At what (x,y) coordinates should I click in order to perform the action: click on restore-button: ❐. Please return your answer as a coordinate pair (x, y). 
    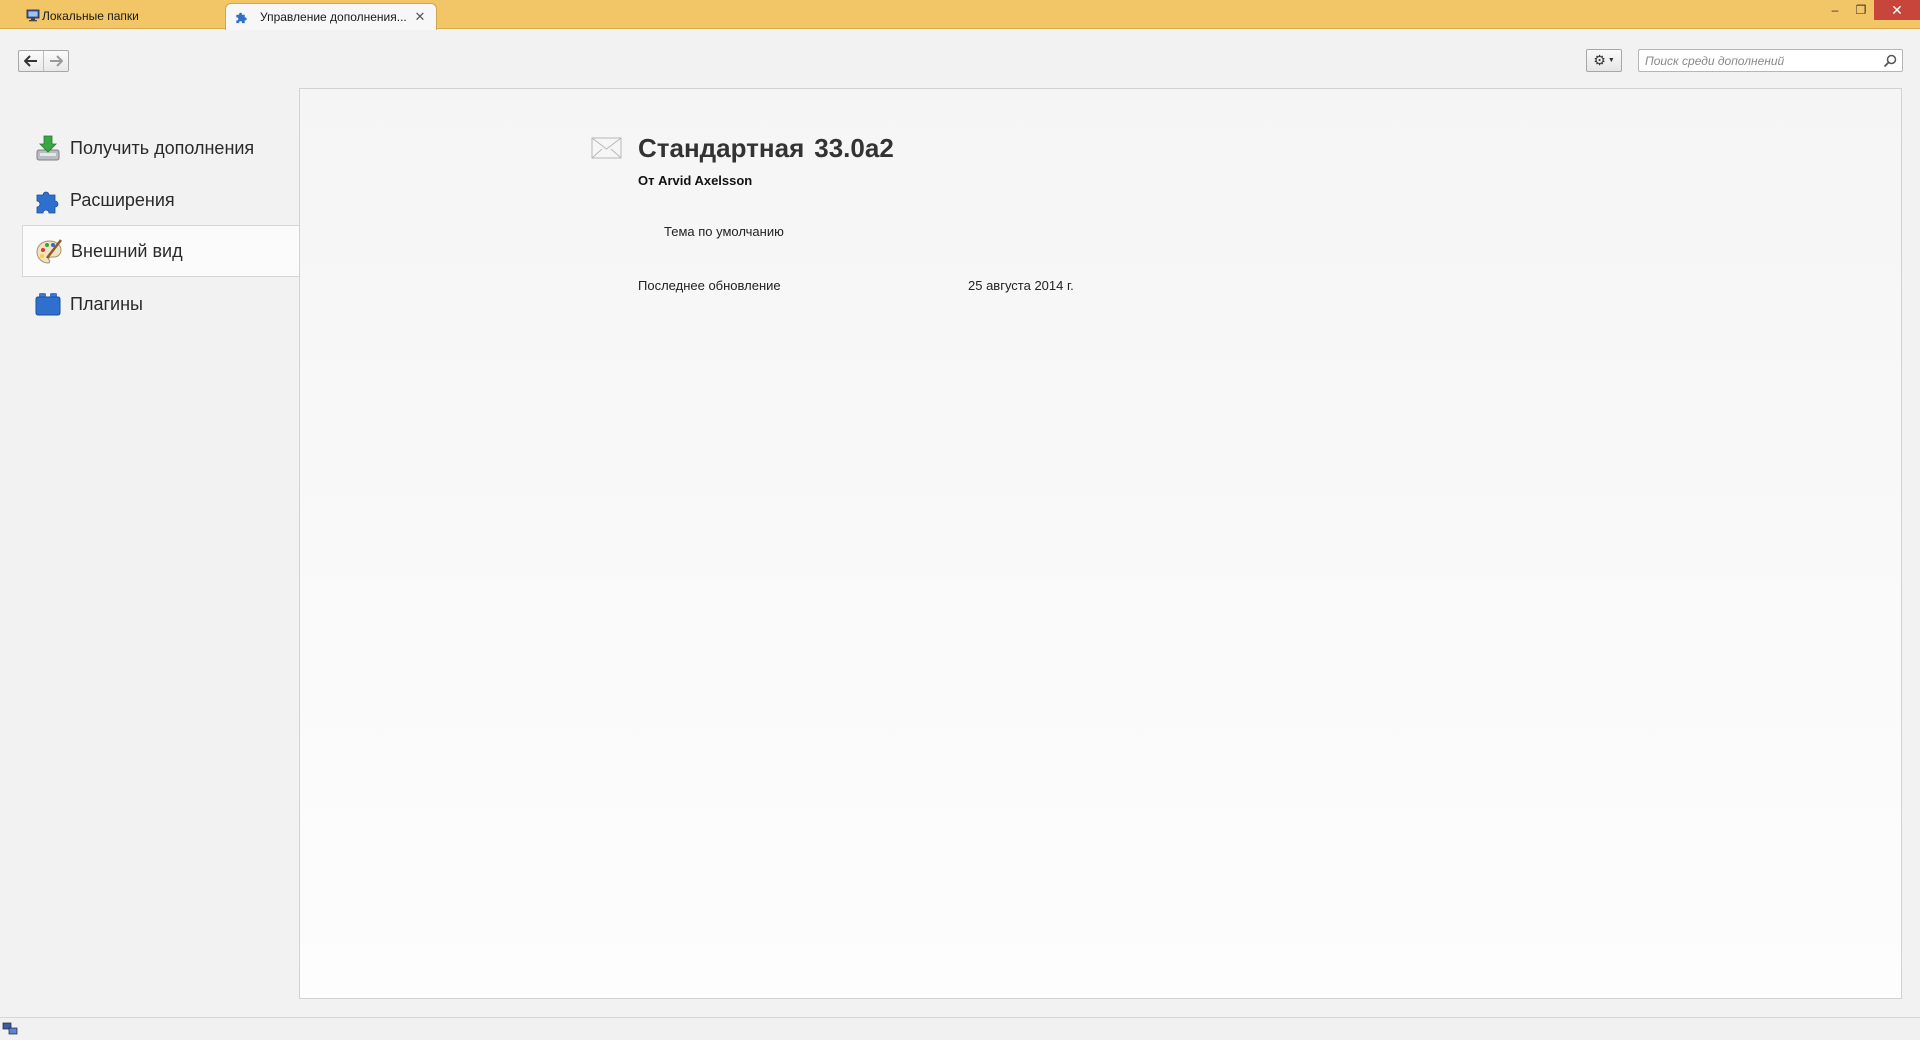
    Looking at the image, I should click on (1861, 10).